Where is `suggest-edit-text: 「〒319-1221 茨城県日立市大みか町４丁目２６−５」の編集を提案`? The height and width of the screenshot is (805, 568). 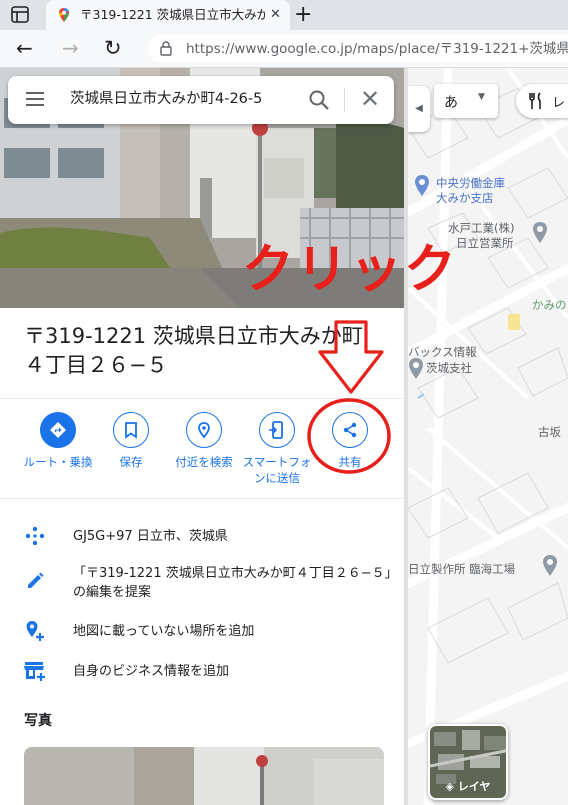 suggest-edit-text: 「〒319-1221 茨城県日立市大みか町４丁目２６−５」の編集を提案 is located at coordinates (232, 583).